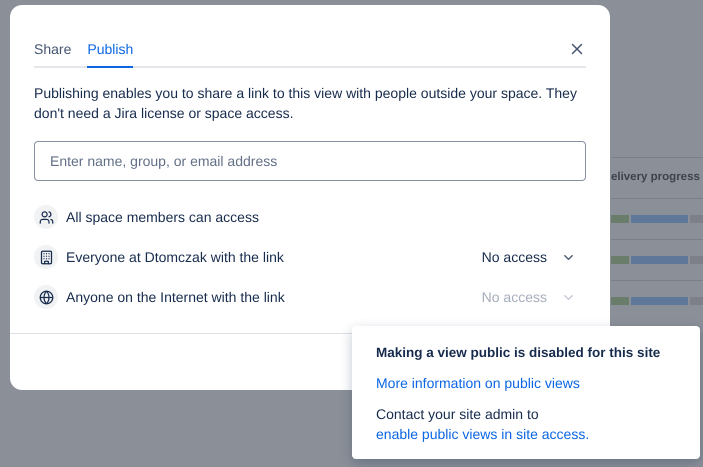 The width and height of the screenshot is (703, 467). Describe the element at coordinates (483, 434) in the screenshot. I see `settings-link: enable public views in site access.` at that location.